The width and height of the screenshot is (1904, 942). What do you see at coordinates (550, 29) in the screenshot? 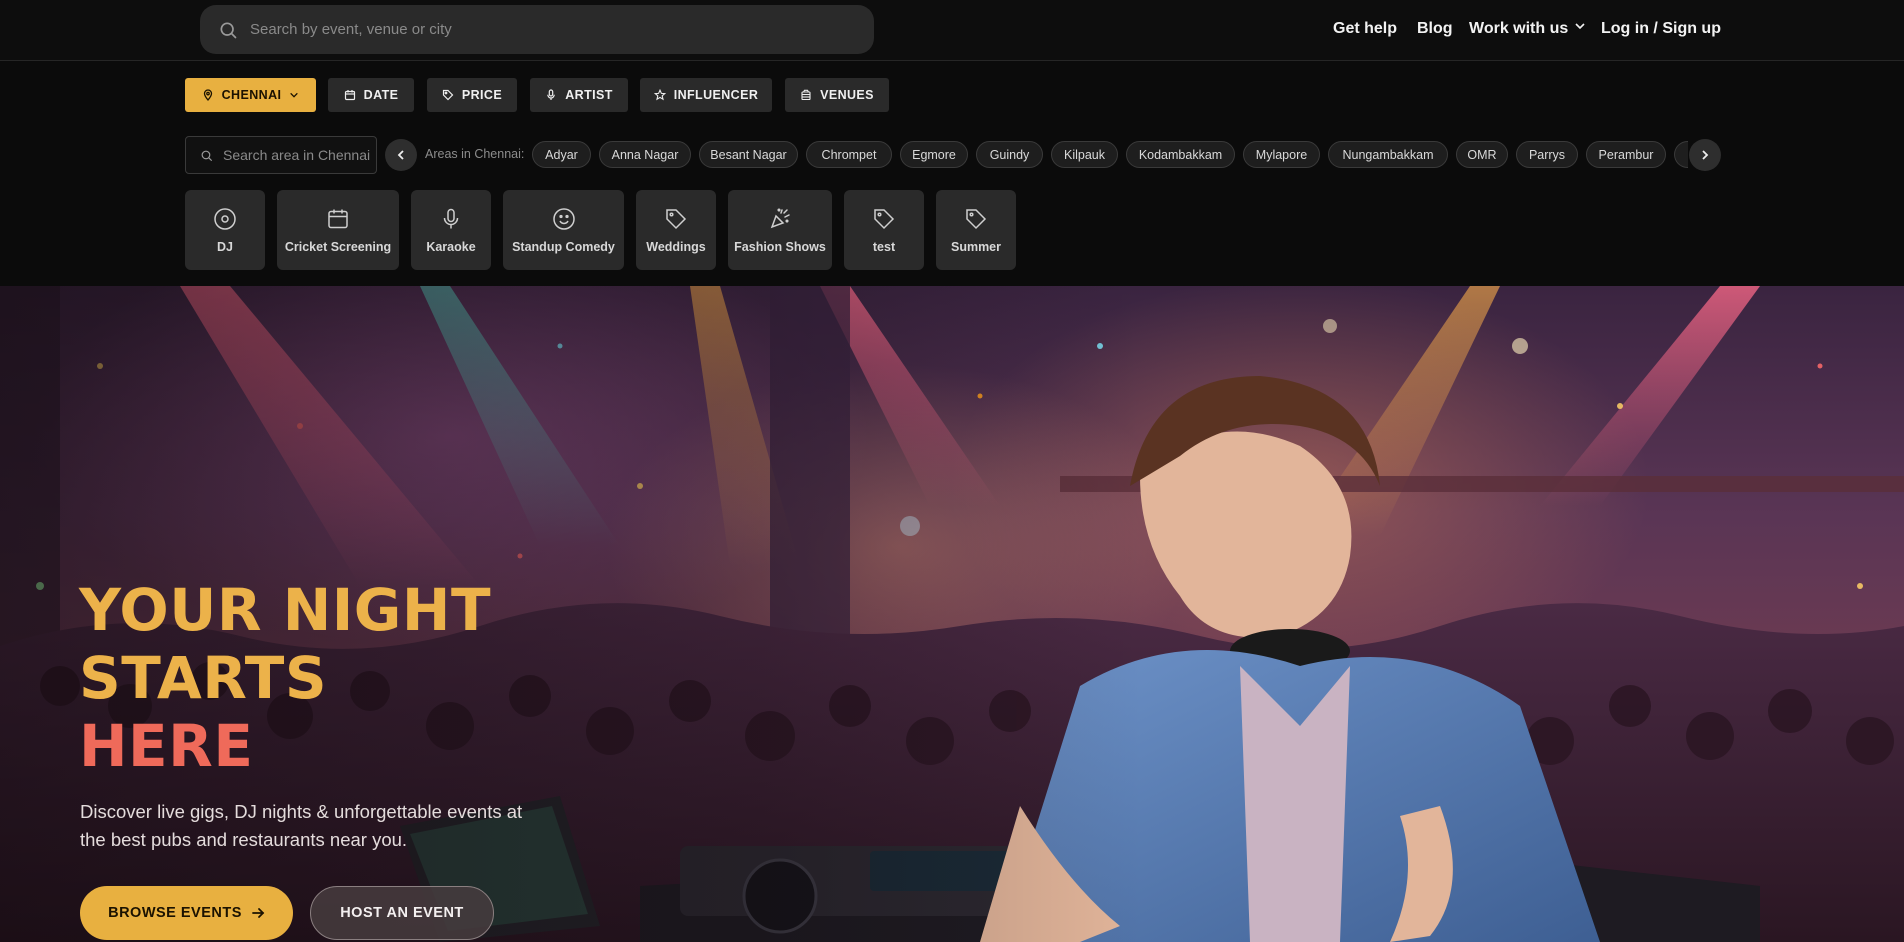
I see `global-search-input` at bounding box center [550, 29].